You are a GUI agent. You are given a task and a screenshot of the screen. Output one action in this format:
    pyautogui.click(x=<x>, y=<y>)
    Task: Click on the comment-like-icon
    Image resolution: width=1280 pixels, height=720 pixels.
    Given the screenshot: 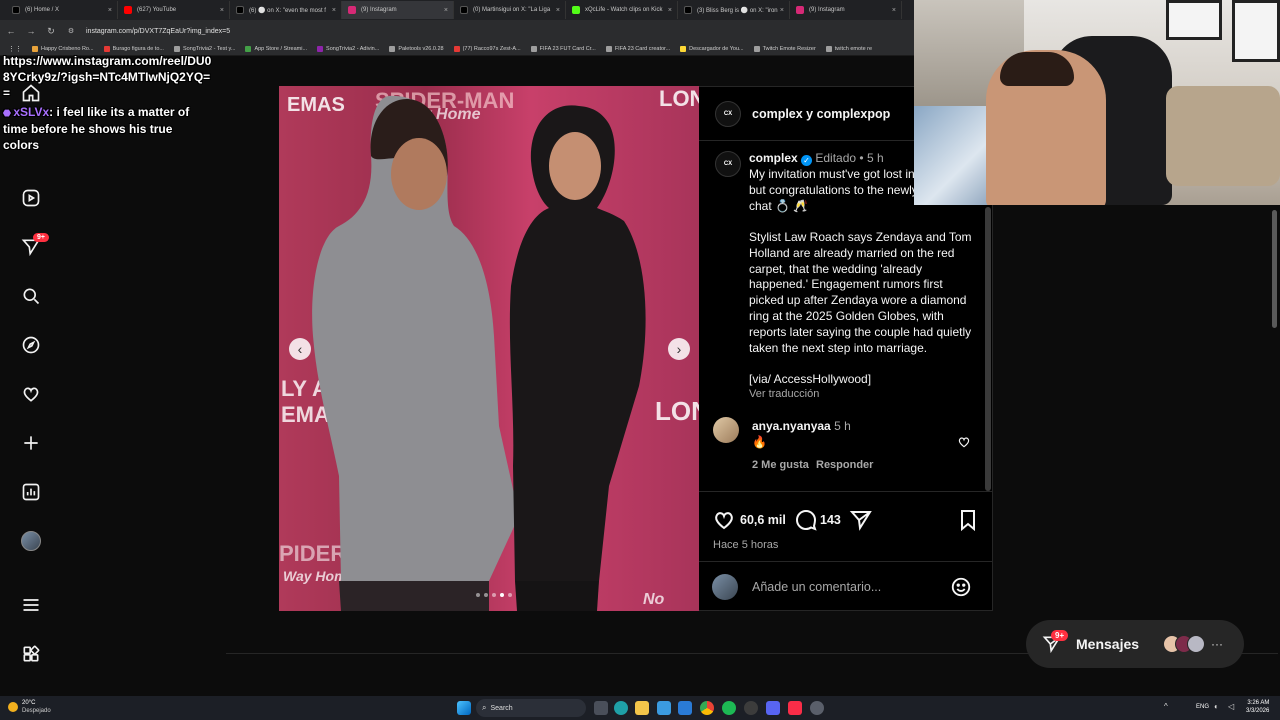 What is the action you would take?
    pyautogui.click(x=964, y=442)
    